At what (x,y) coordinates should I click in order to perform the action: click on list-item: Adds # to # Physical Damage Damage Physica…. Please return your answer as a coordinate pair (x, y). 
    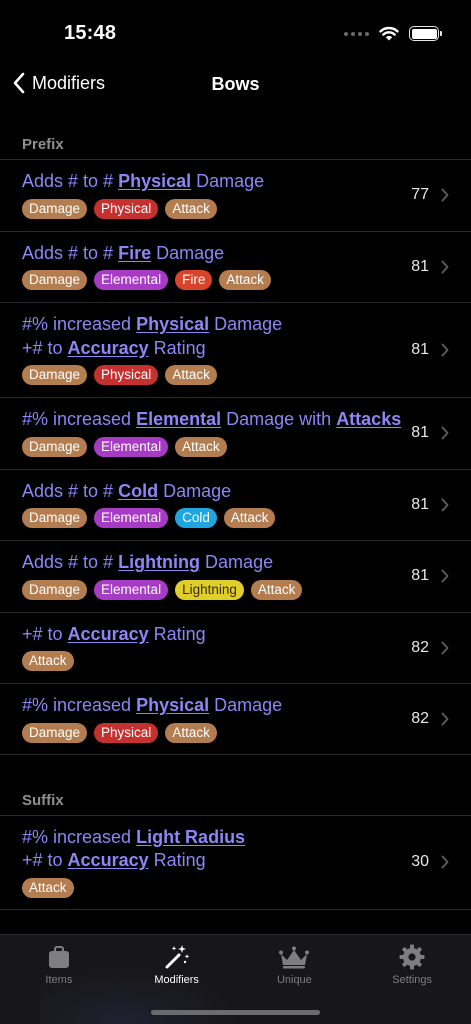
    Looking at the image, I should click on (235, 195).